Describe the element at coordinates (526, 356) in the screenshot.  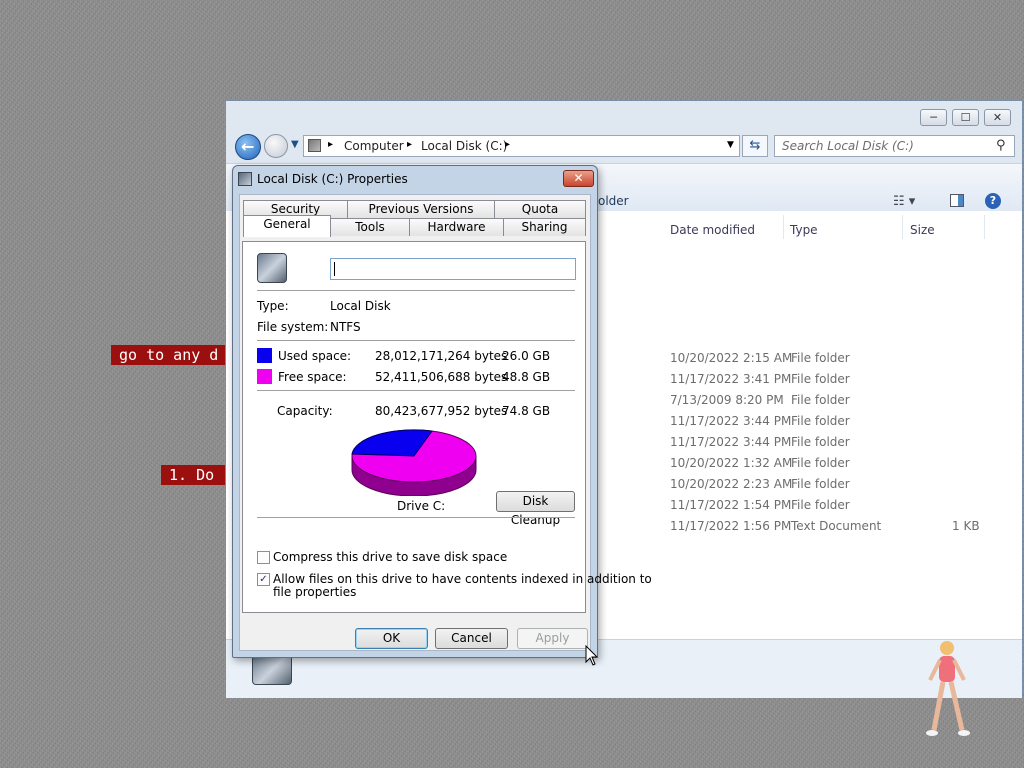
I see `used-space-gb: 26.0 GB` at that location.